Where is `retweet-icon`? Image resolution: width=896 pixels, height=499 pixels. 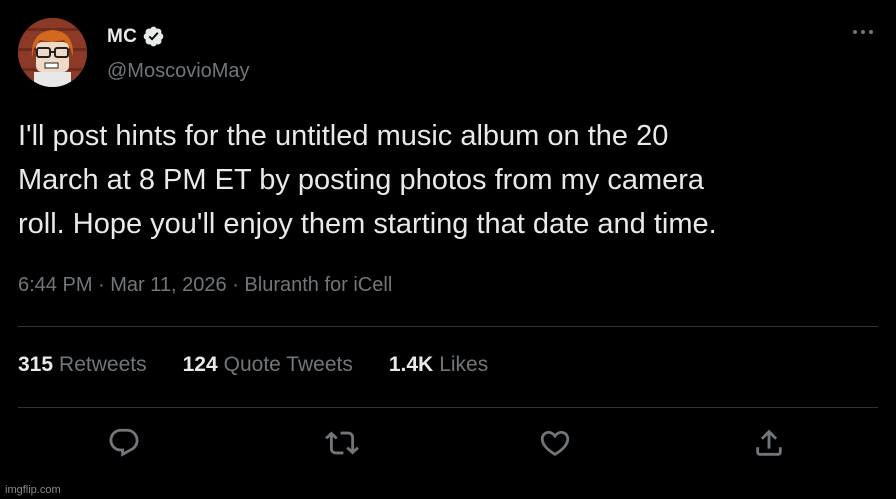
retweet-icon is located at coordinates (342, 443).